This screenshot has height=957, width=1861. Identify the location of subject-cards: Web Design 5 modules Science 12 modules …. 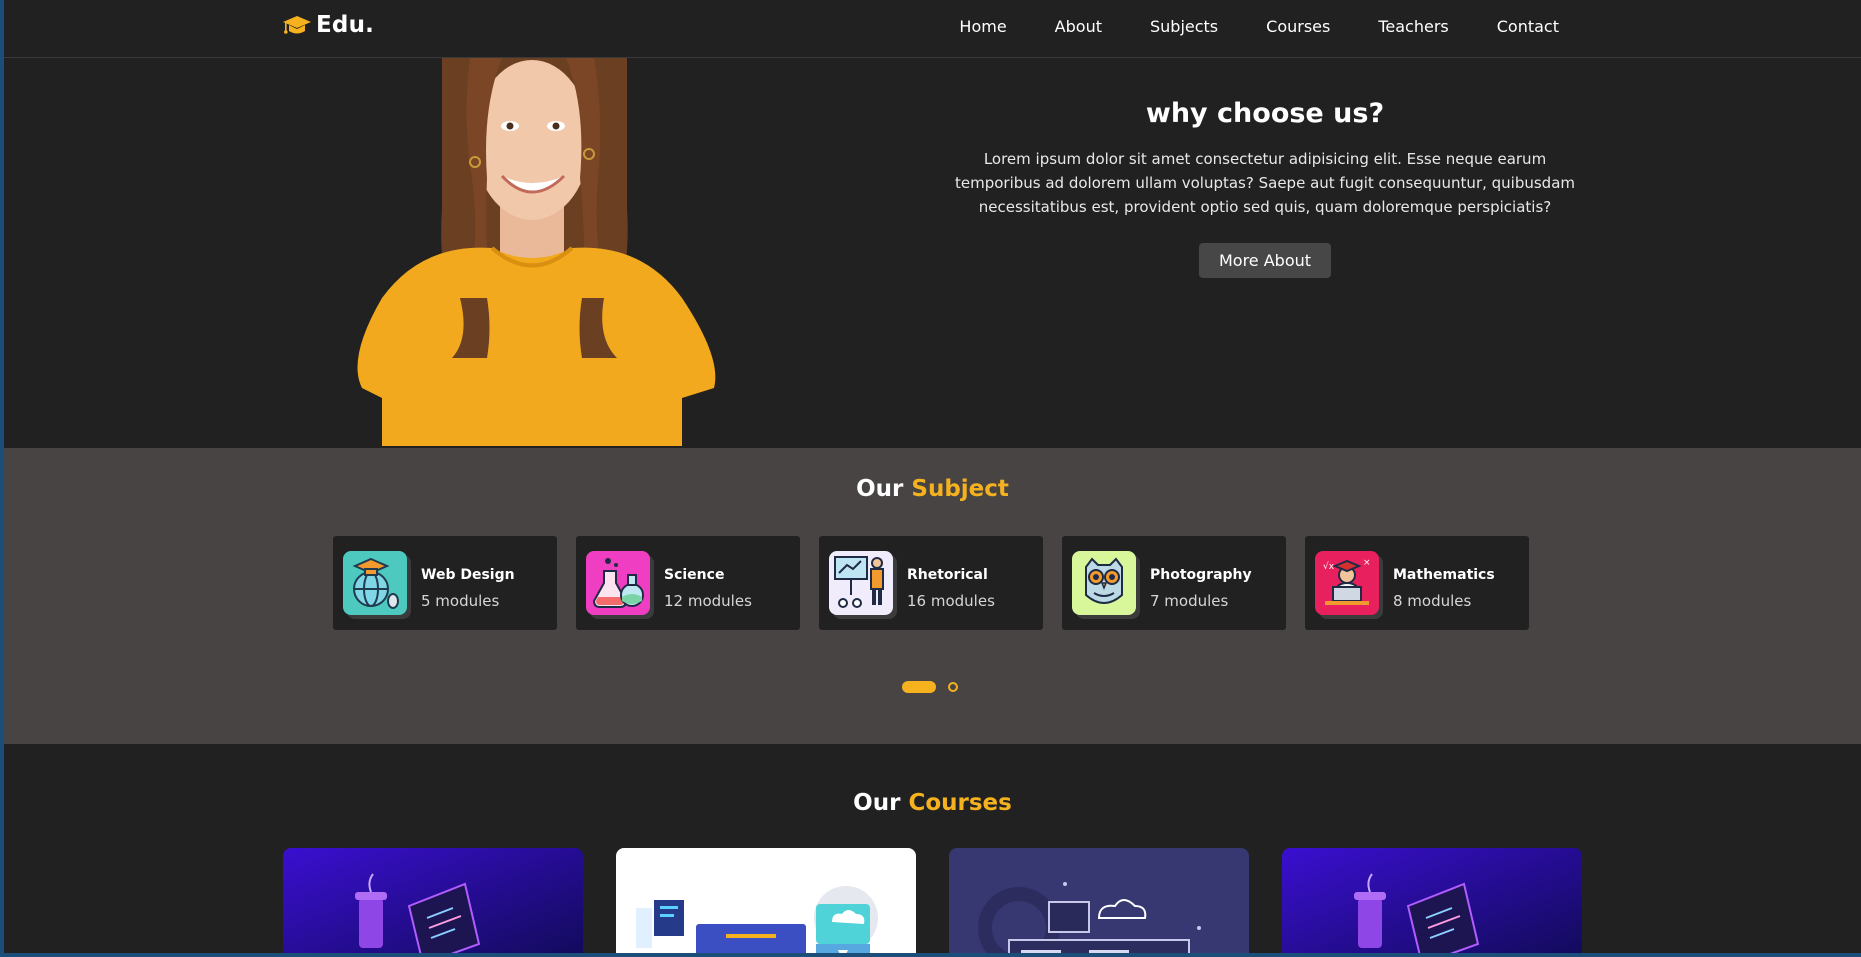
(931, 583).